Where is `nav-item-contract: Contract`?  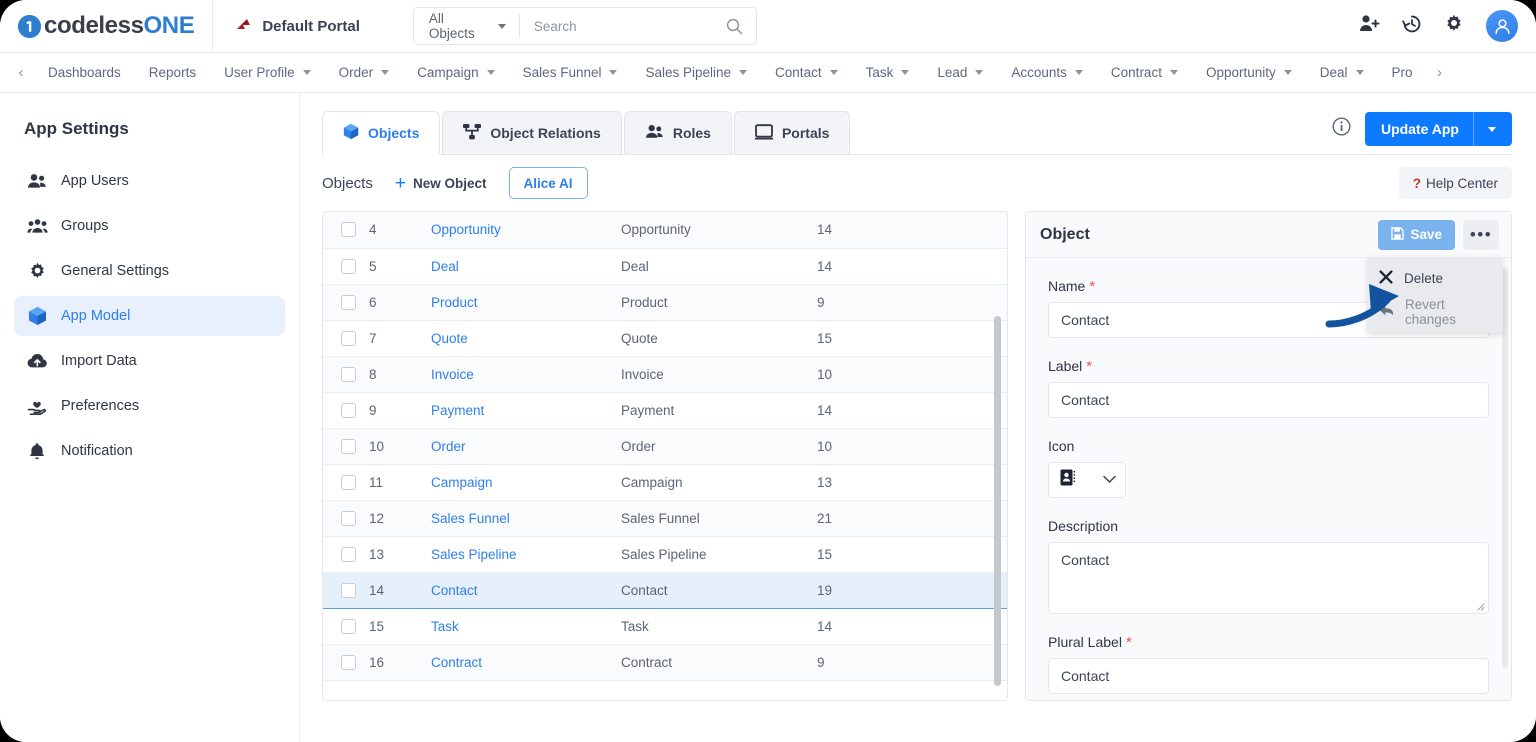 nav-item-contract: Contract is located at coordinates (1144, 72).